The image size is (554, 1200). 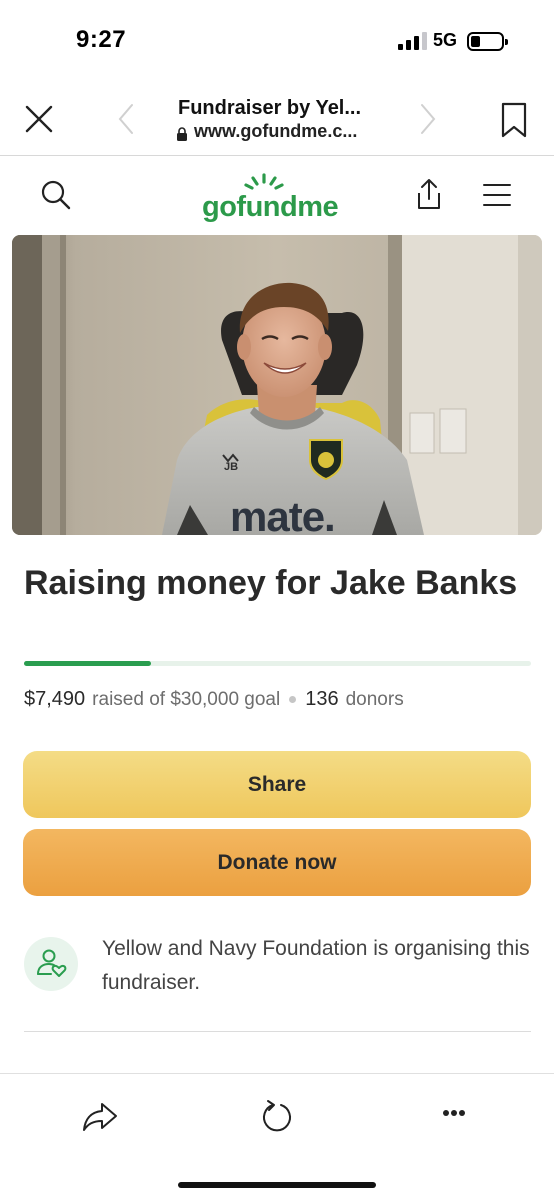 I want to click on network-type: 5G, so click(x=445, y=40).